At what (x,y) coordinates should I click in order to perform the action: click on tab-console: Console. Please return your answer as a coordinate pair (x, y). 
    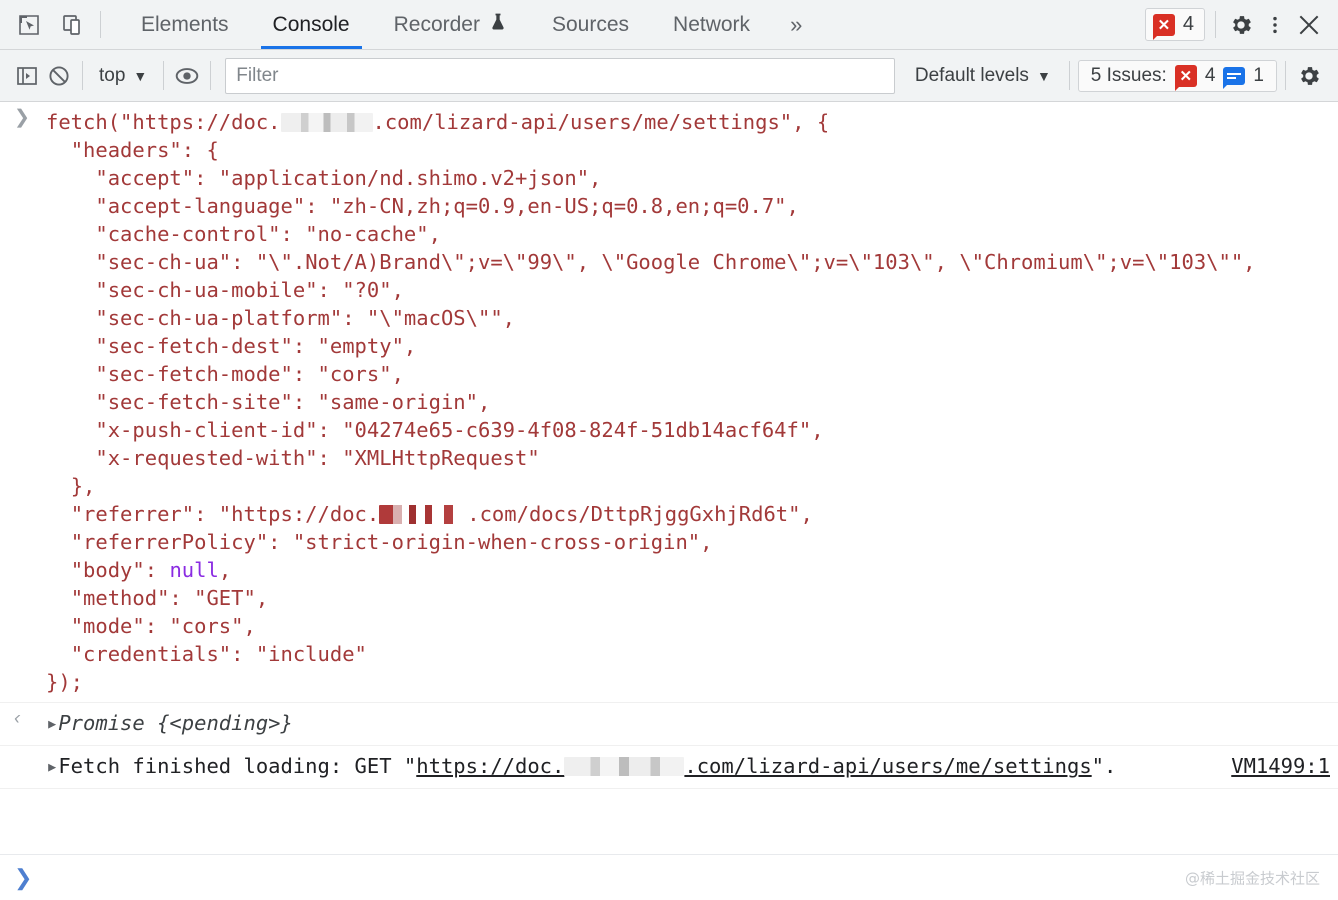
    Looking at the image, I should click on (311, 24).